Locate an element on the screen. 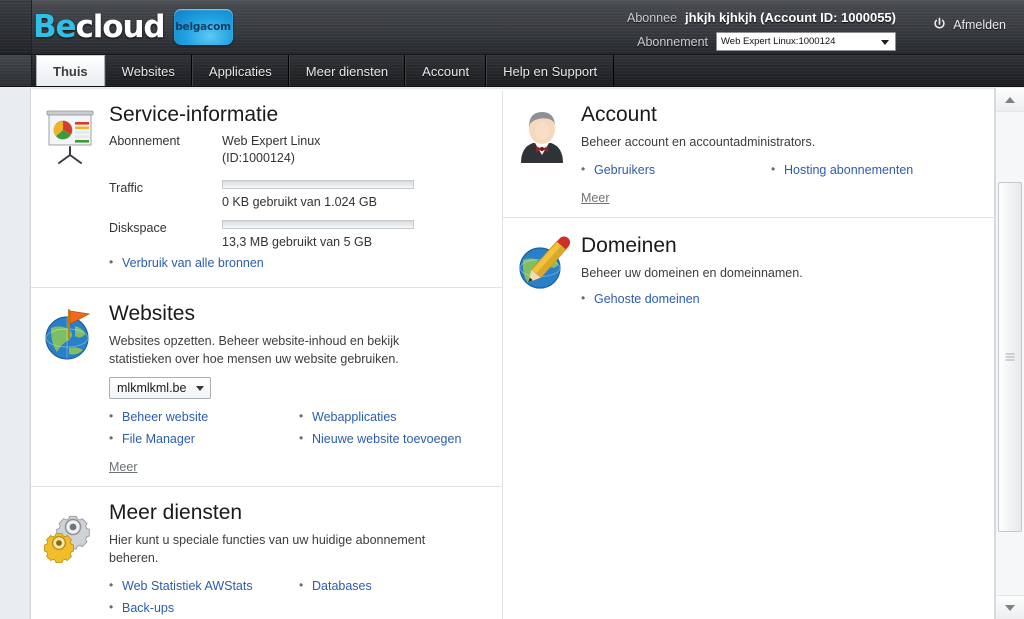  site-select: mlkmlkml.be is located at coordinates (160, 388).